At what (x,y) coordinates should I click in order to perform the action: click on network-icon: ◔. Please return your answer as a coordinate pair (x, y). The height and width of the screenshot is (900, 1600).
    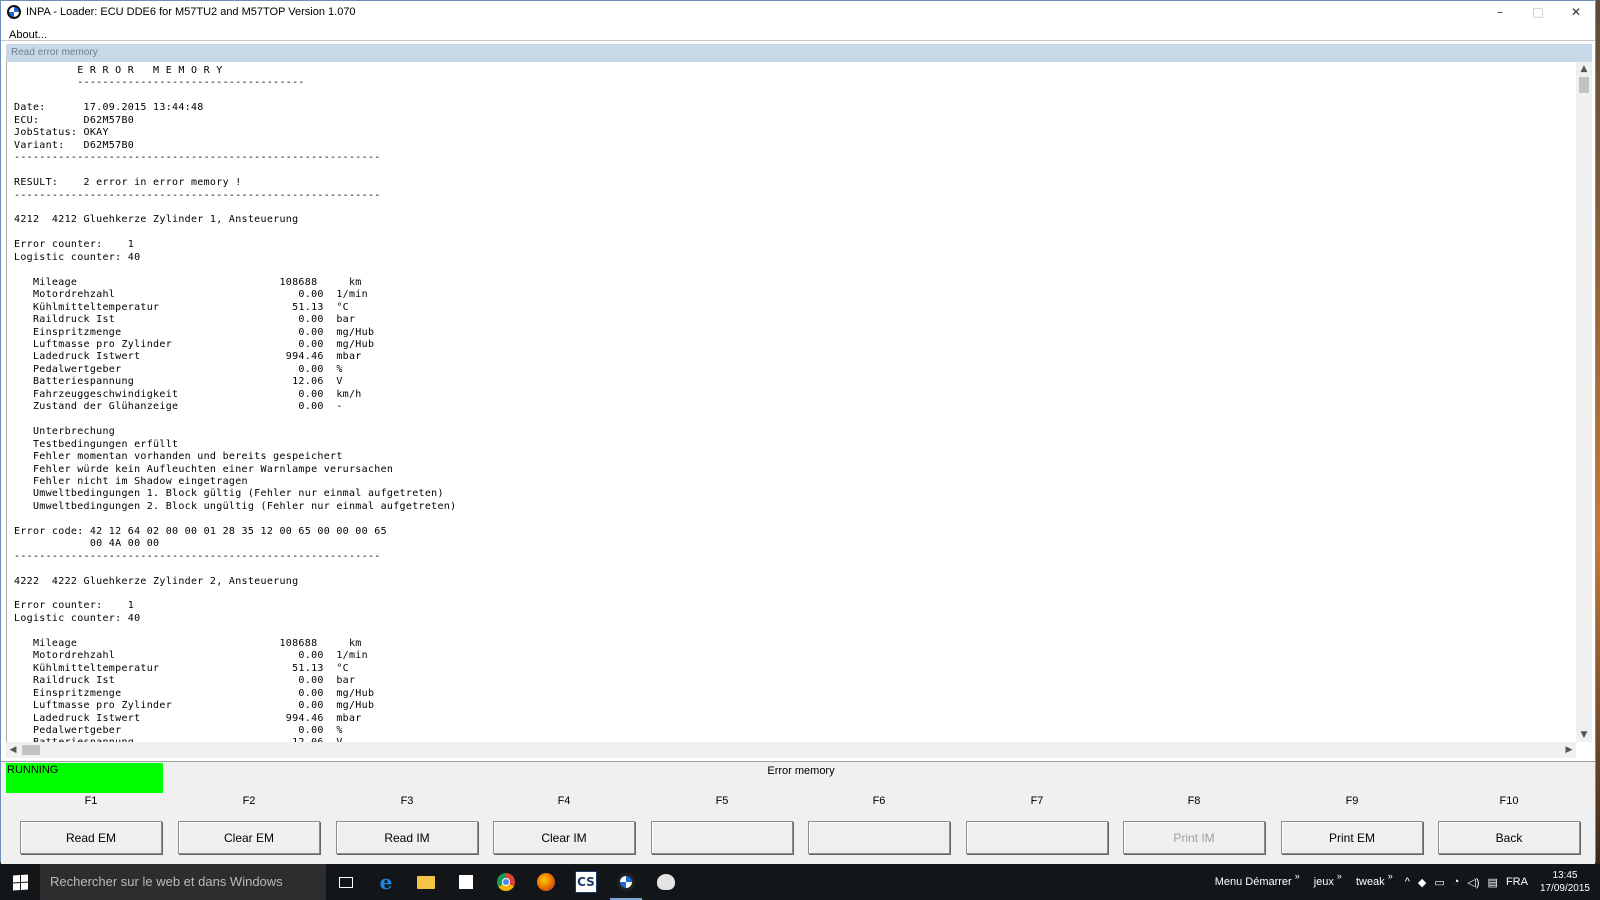
    Looking at the image, I should click on (1456, 882).